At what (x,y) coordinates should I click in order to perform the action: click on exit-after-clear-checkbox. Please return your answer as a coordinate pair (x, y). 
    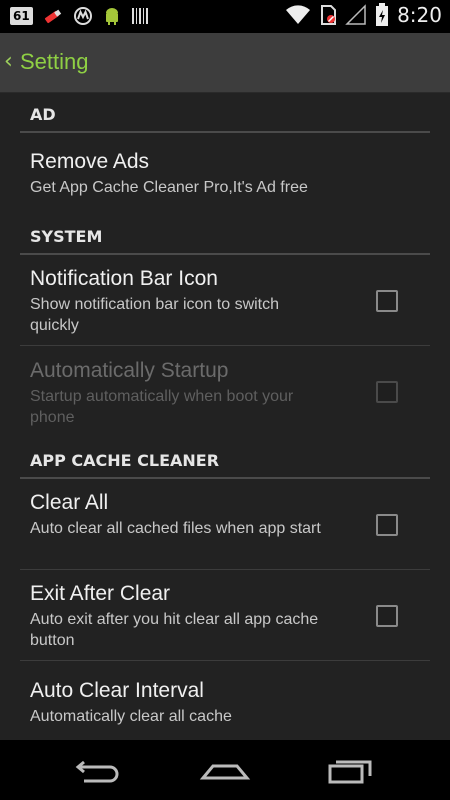
    Looking at the image, I should click on (387, 616).